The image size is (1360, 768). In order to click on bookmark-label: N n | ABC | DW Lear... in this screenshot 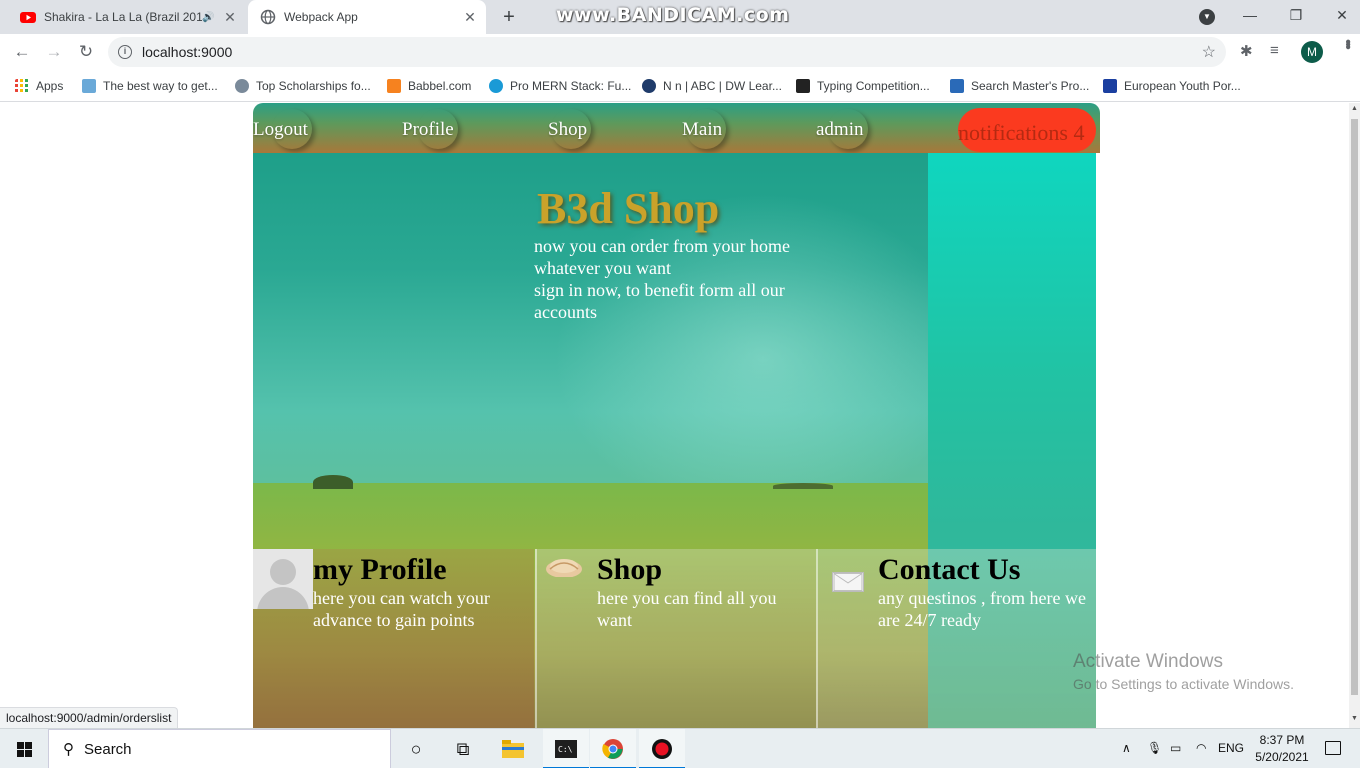, I will do `click(722, 86)`.